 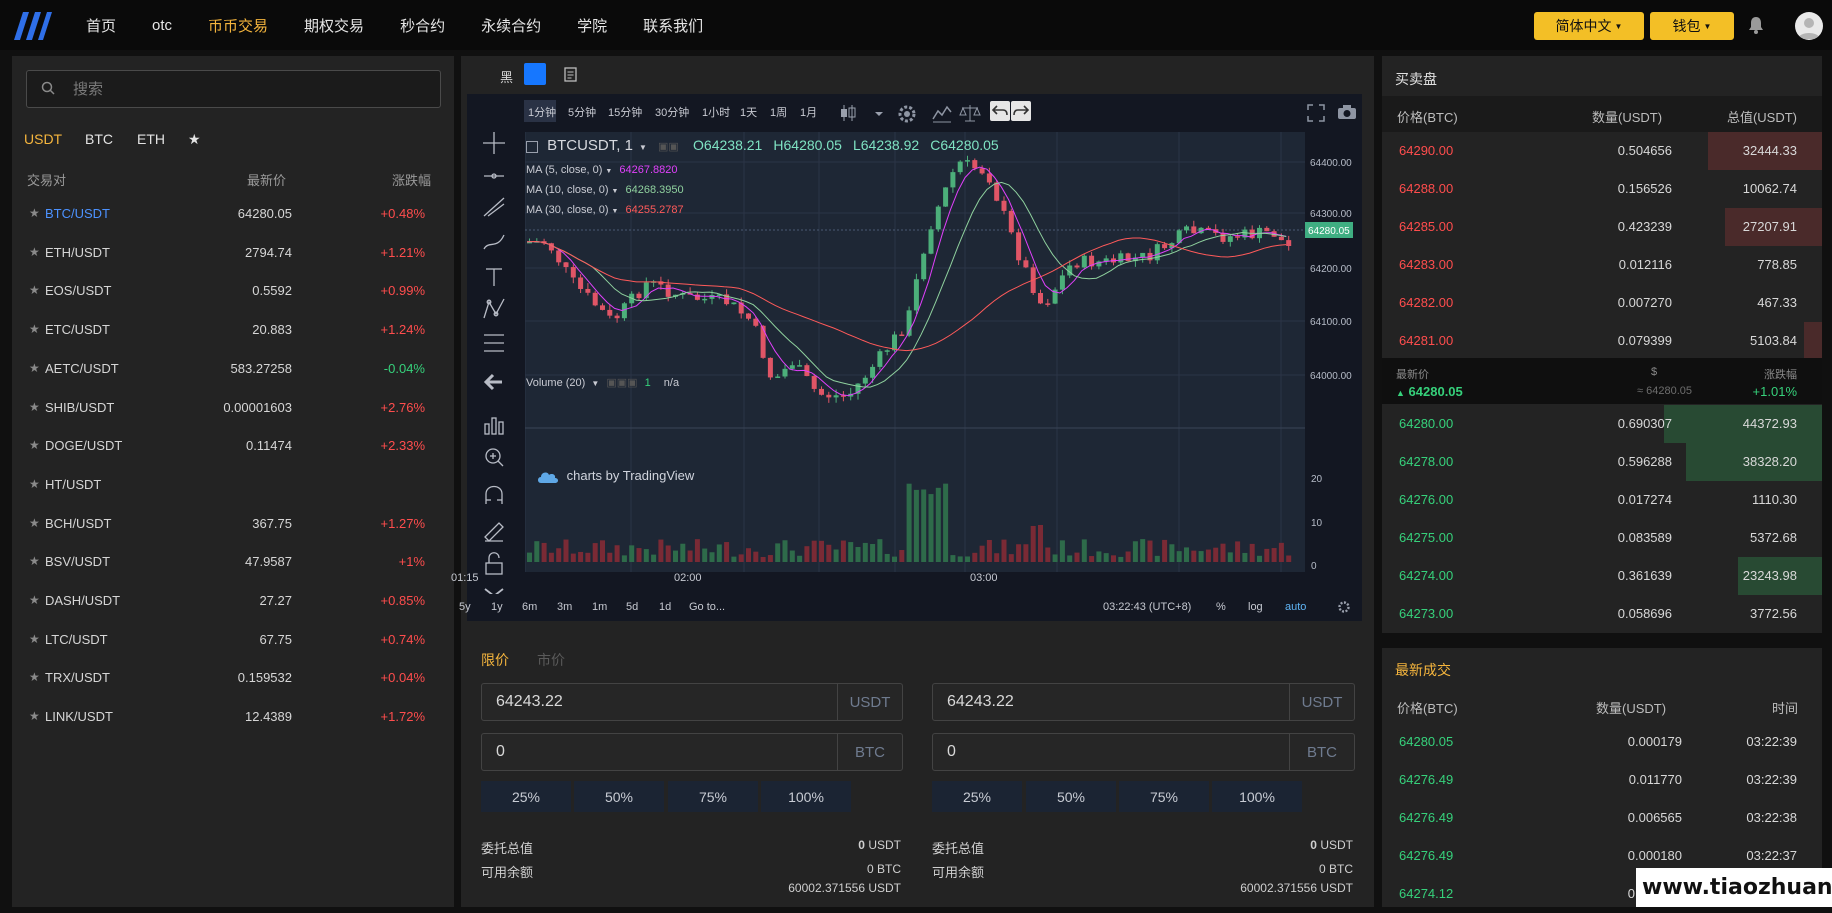 What do you see at coordinates (1602, 500) in the screenshot?
I see `bid-row: 64276.00 0.017274 1110.30` at bounding box center [1602, 500].